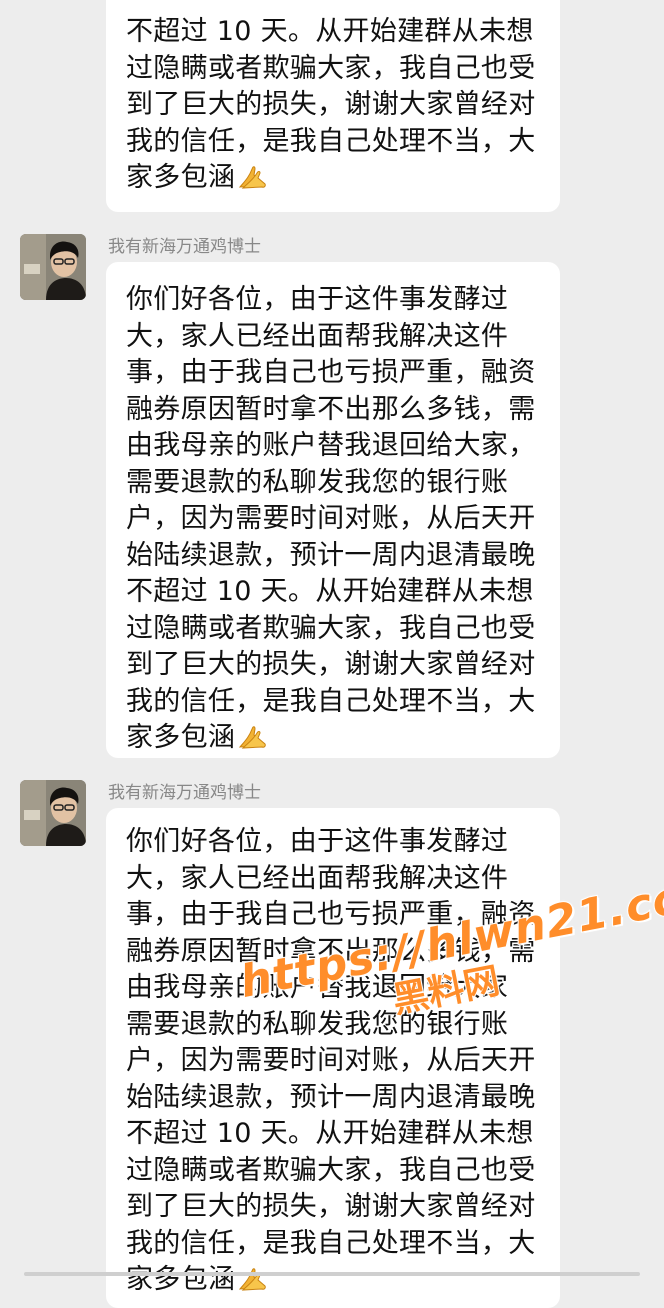 The height and width of the screenshot is (1308, 664). I want to click on home-indicator, so click(332, 1274).